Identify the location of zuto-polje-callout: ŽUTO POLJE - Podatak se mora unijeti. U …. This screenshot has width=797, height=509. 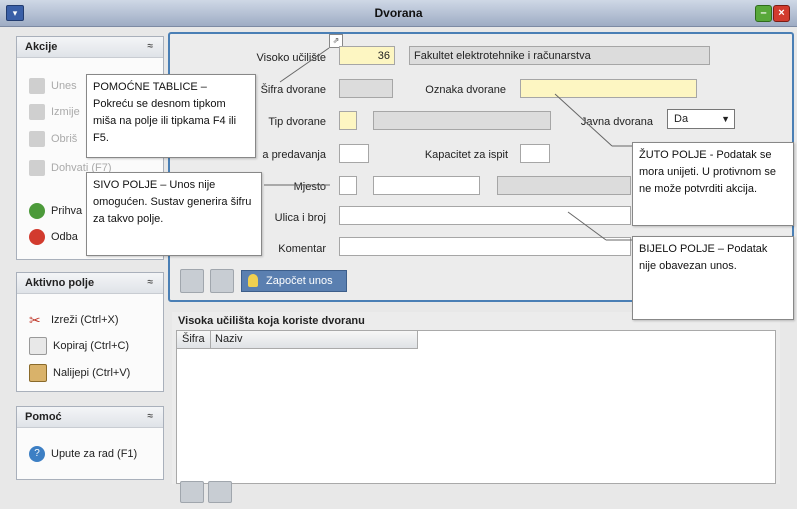
(713, 184).